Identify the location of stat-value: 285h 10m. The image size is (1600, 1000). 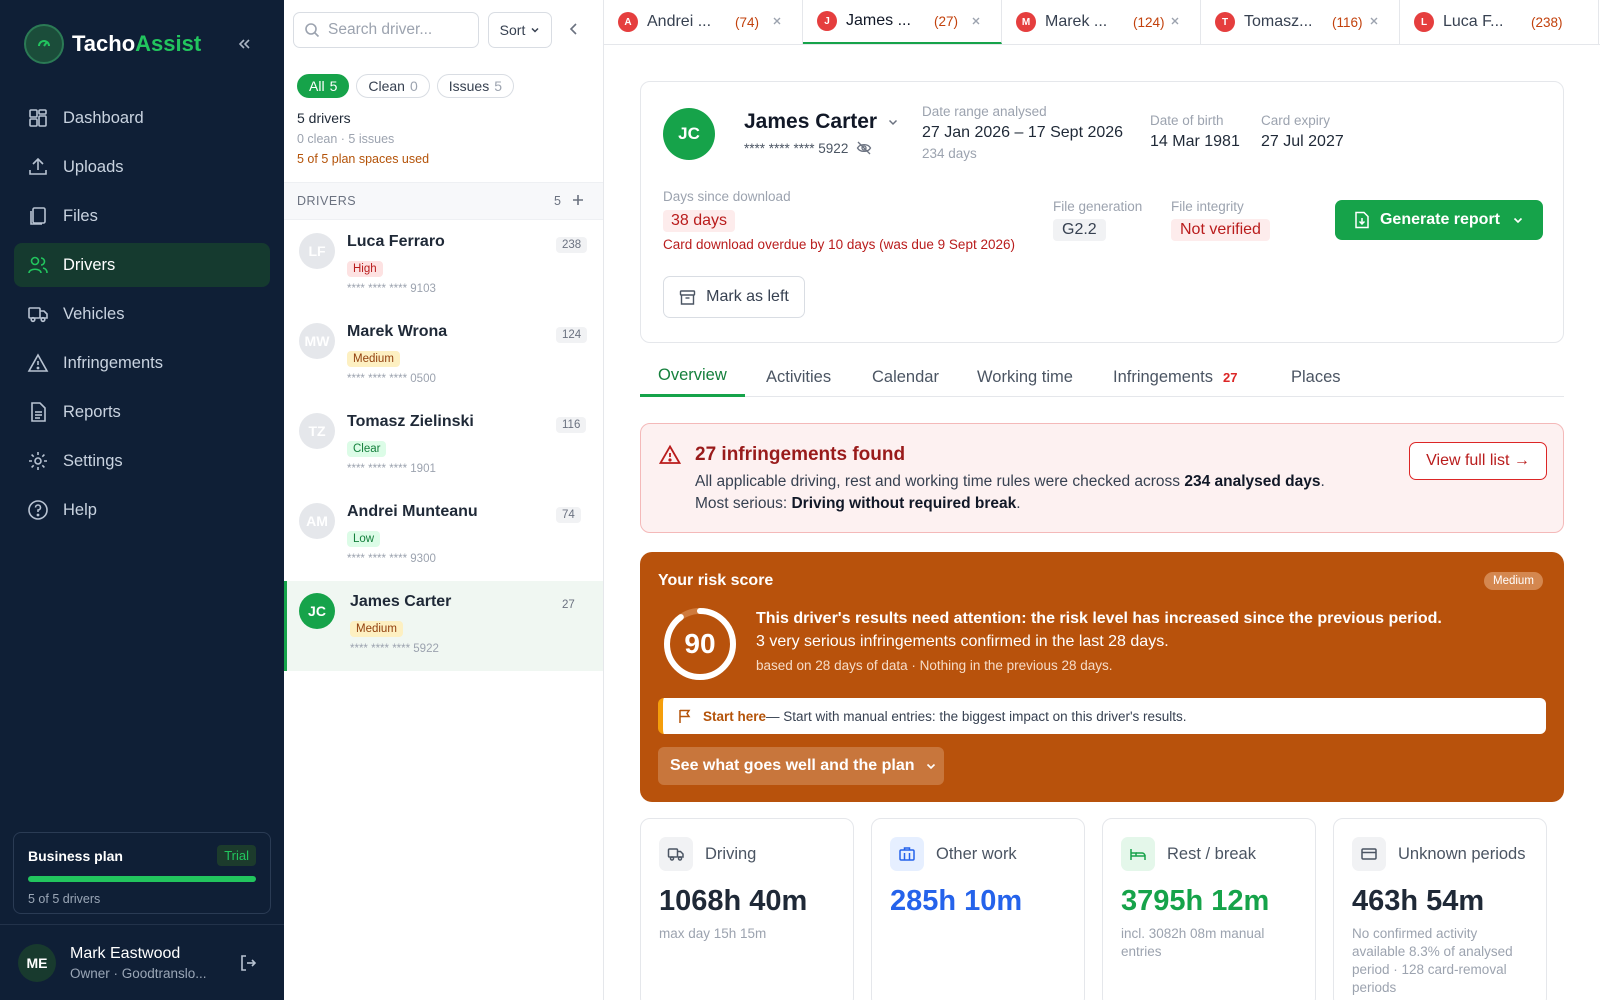
(956, 901).